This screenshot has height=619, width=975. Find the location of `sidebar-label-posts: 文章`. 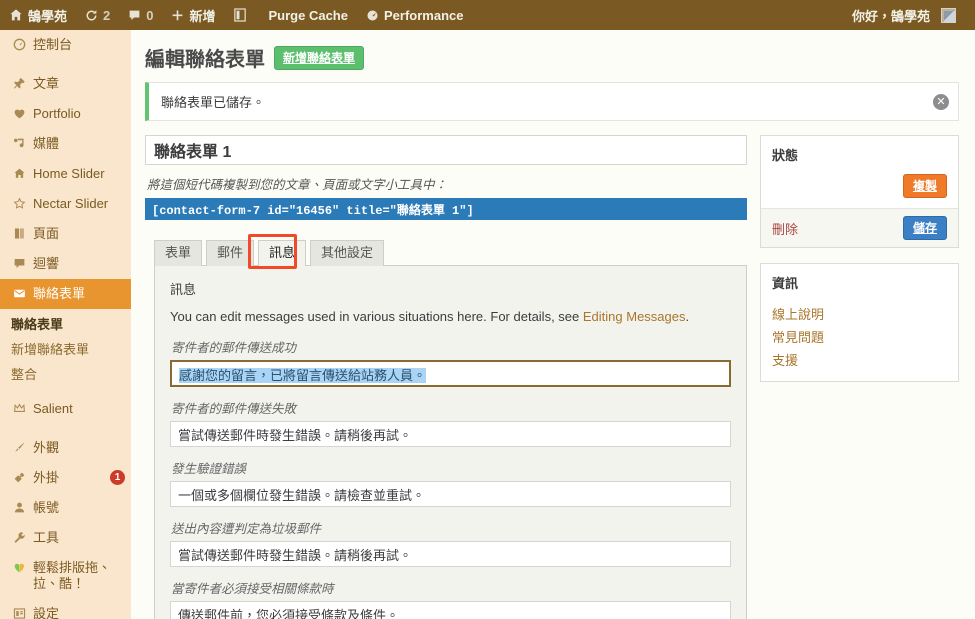

sidebar-label-posts: 文章 is located at coordinates (46, 83).